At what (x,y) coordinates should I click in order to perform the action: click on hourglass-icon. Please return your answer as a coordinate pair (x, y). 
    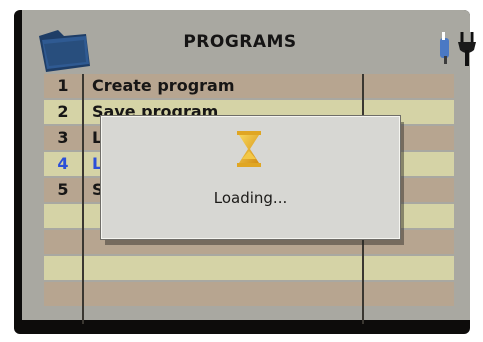
    Looking at the image, I should click on (249, 149).